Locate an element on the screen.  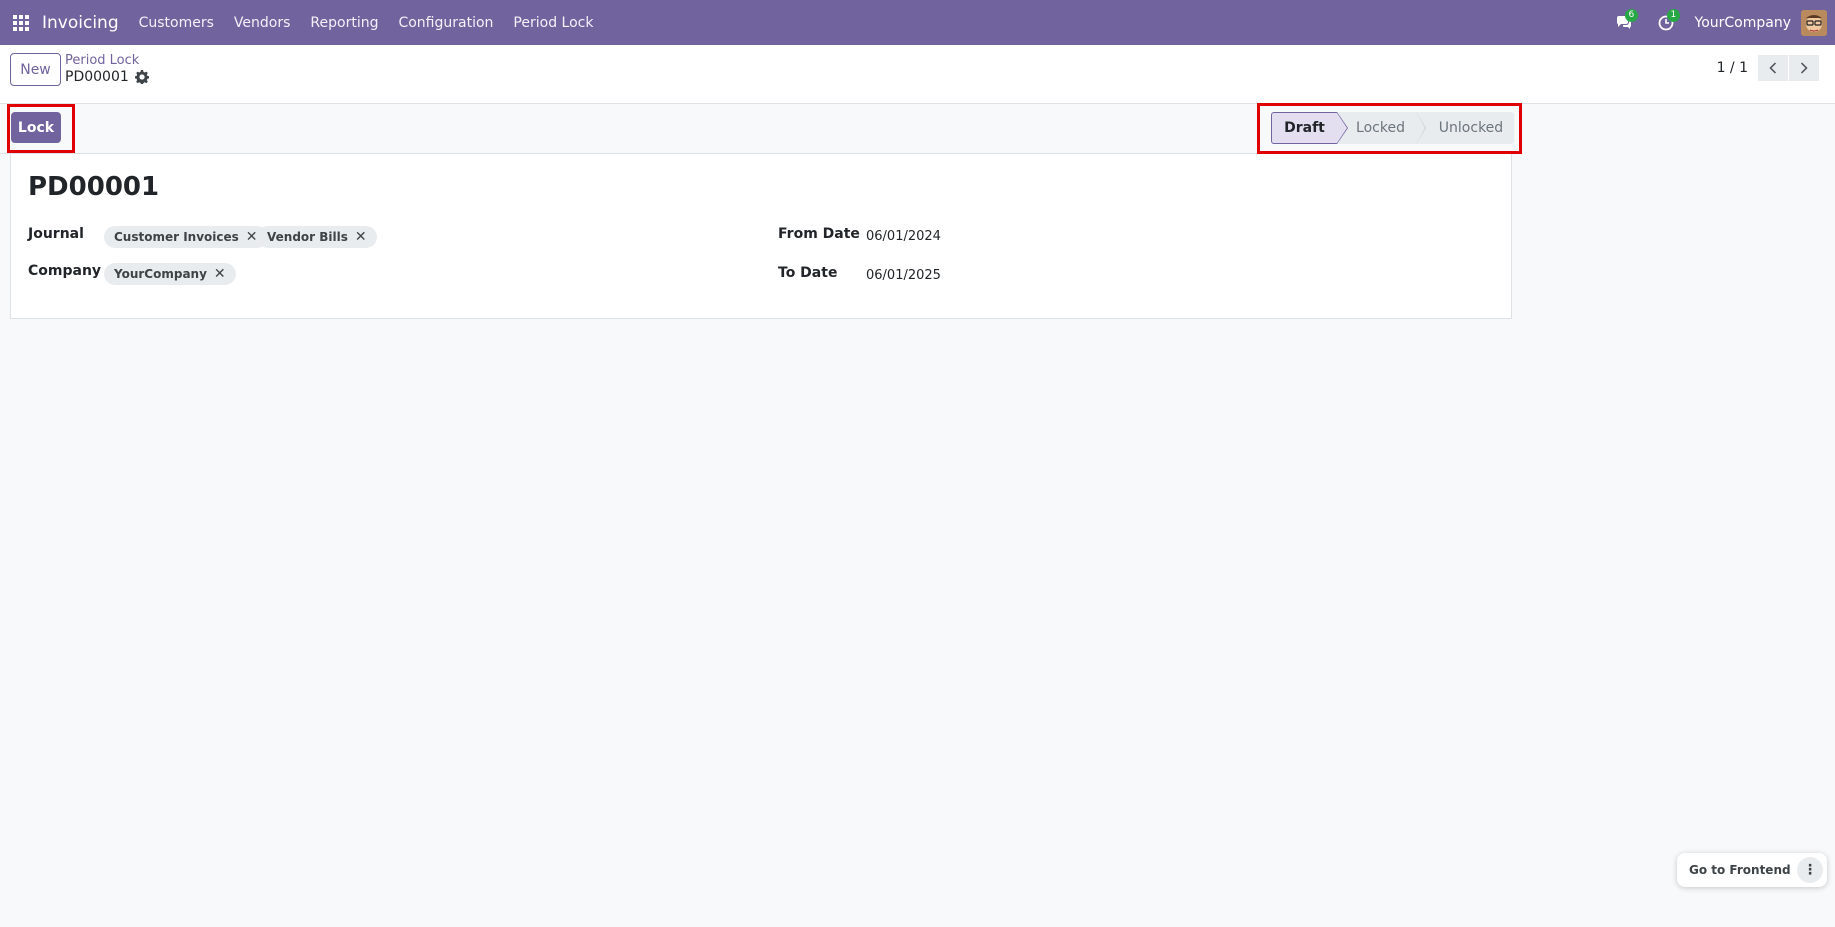
navbar-systray: 6 1 YourCompany is located at coordinates (1719, 22).